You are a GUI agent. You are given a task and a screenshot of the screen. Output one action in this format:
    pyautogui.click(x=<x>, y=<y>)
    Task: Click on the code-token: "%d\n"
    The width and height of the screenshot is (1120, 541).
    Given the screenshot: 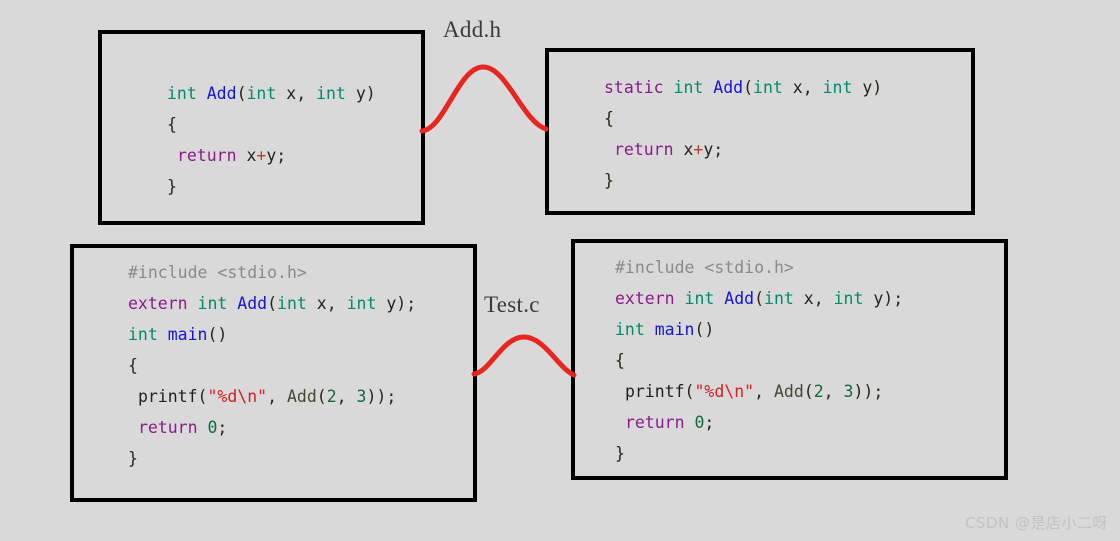 What is the action you would take?
    pyautogui.click(x=237, y=396)
    